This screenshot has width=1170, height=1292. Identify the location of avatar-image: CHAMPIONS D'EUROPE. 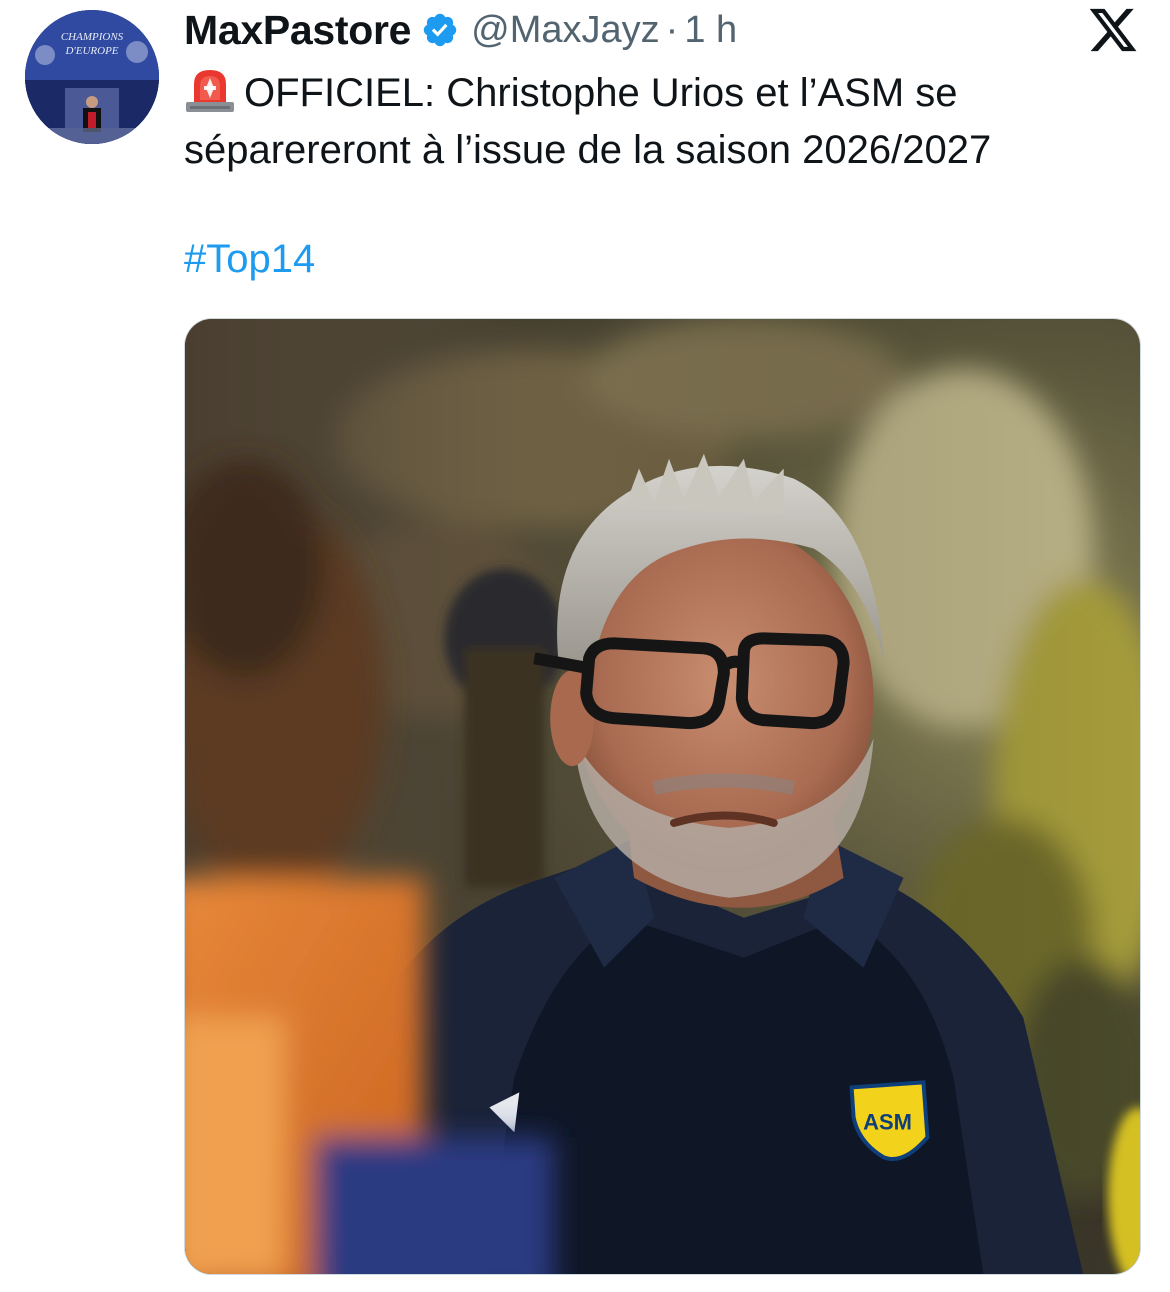
(92, 77).